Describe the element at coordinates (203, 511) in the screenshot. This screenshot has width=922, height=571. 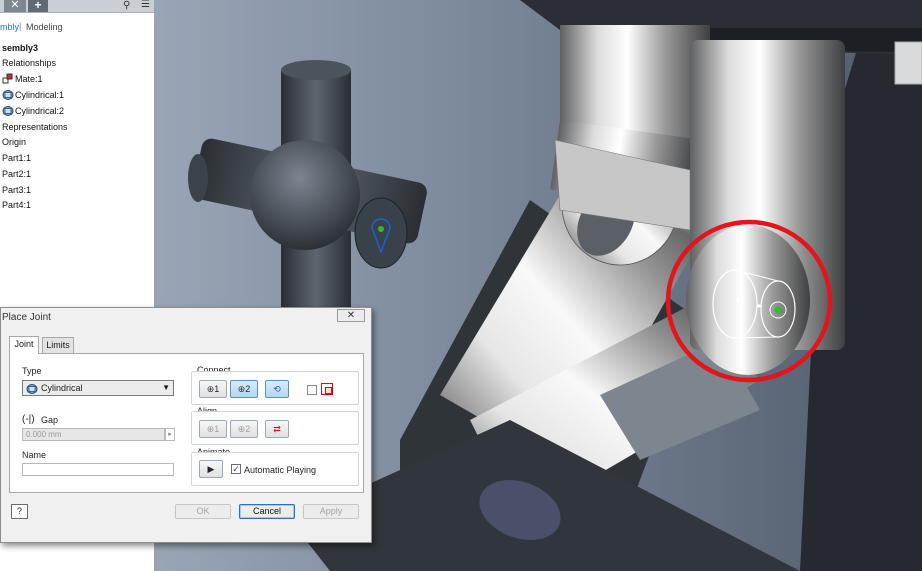
I see `ok-button: OK` at that location.